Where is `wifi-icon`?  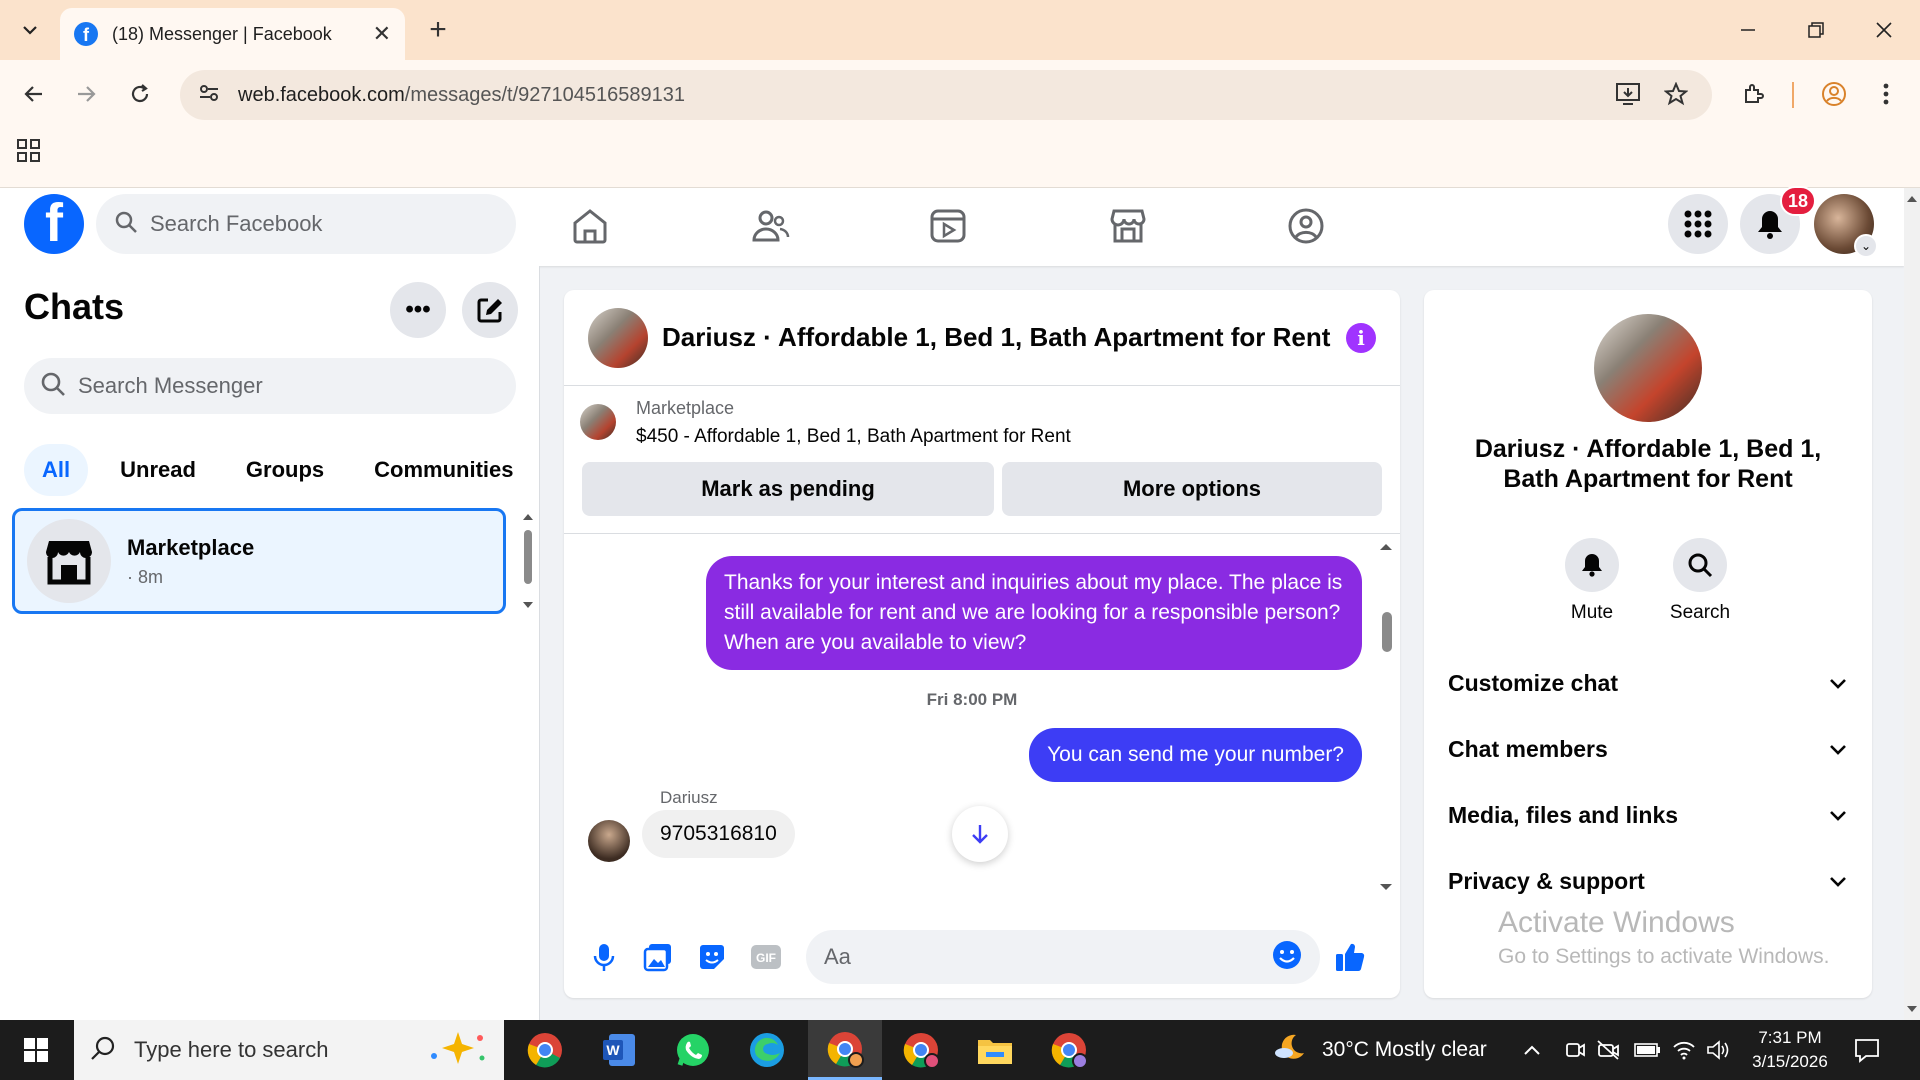 wifi-icon is located at coordinates (1684, 1050).